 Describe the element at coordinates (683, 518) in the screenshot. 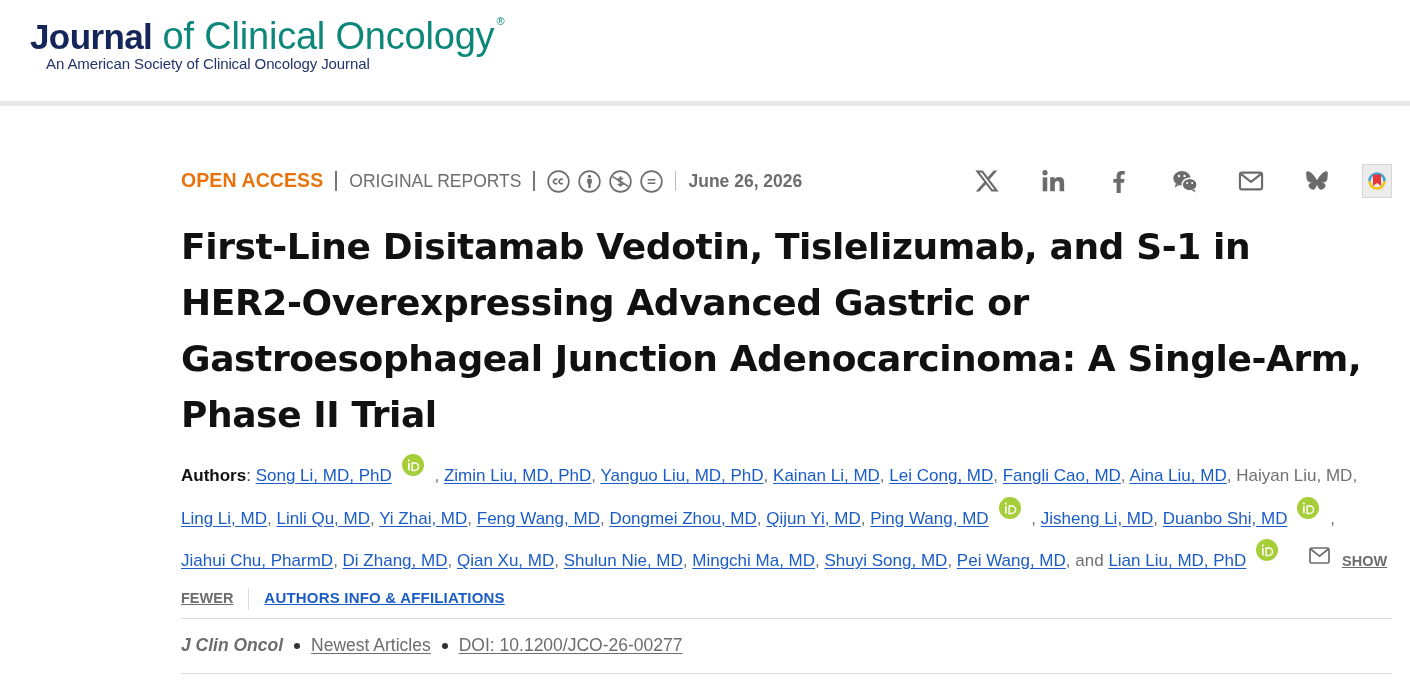

I see `author-link: Dongmei Zhou, MD` at that location.